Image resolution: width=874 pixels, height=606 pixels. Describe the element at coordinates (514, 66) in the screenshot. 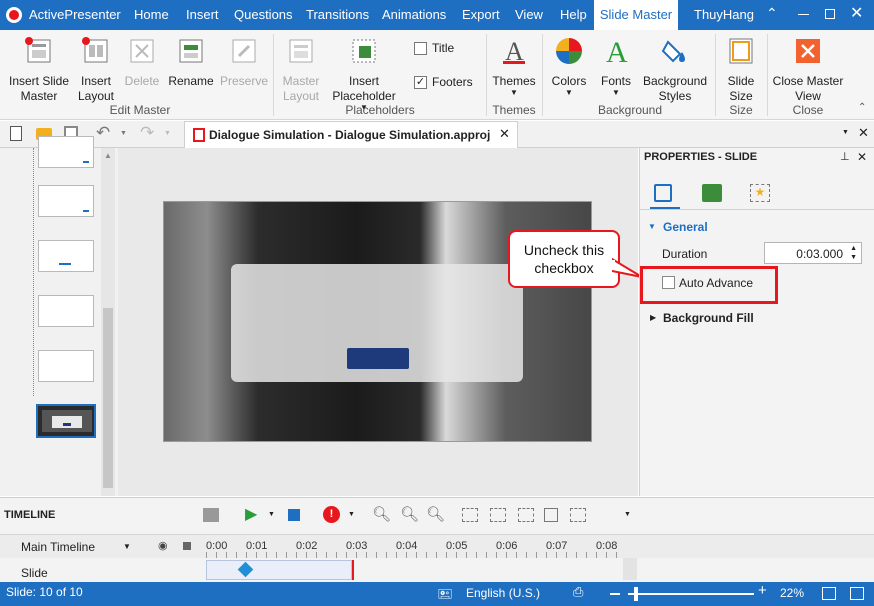

I see `themes-button: A Themes ▼` at that location.